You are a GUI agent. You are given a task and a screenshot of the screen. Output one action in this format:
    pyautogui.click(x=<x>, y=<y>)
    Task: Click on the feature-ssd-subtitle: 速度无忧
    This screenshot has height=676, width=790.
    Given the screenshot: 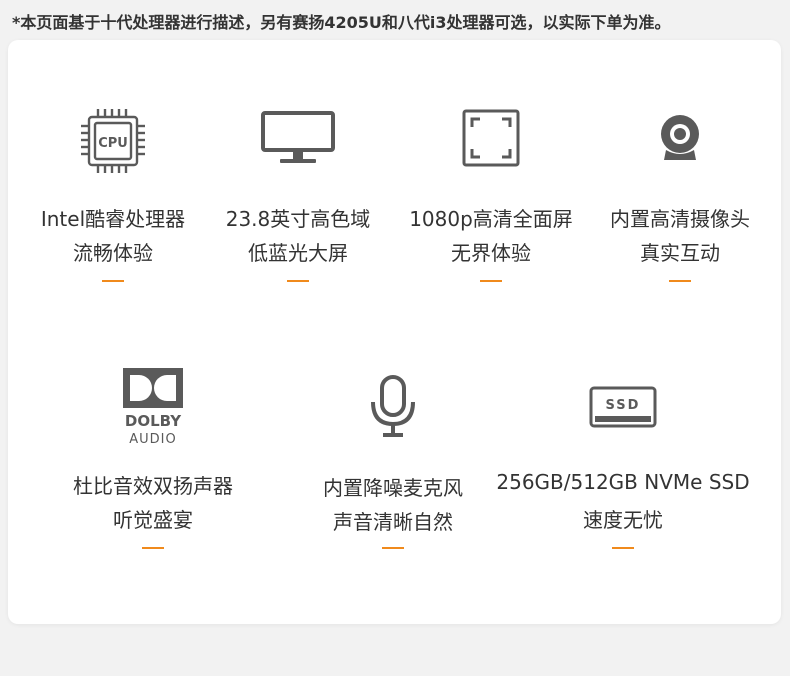 What is the action you would take?
    pyautogui.click(x=623, y=520)
    